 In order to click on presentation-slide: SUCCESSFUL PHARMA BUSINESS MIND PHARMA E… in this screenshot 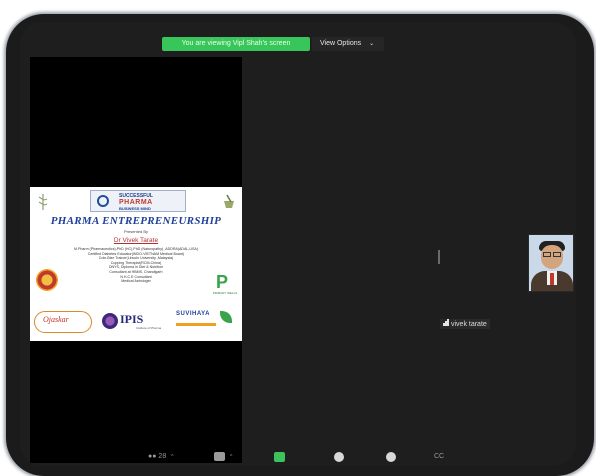, I will do `click(136, 264)`.